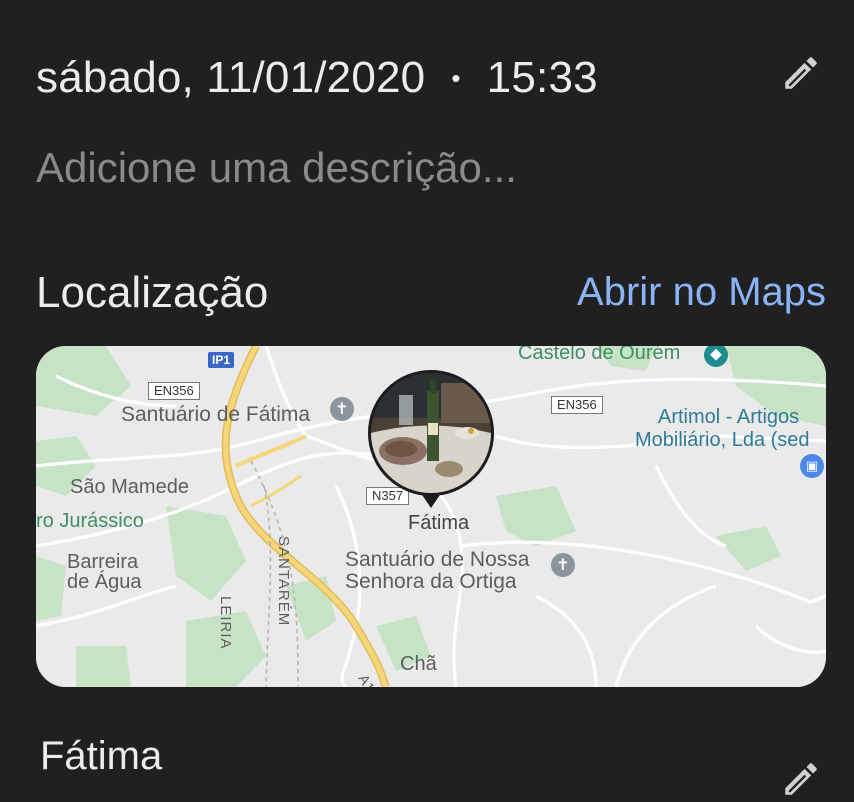 Image resolution: width=854 pixels, height=802 pixels. What do you see at coordinates (231, 77) in the screenshot?
I see `photo-date: sábado, 11/01/2020` at bounding box center [231, 77].